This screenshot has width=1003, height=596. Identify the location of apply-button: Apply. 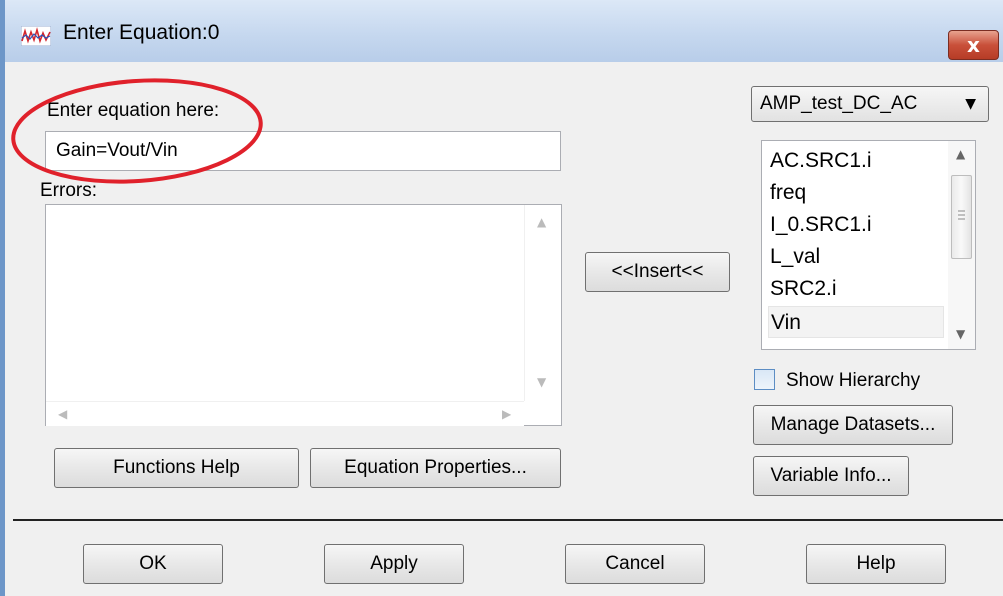
(394, 564).